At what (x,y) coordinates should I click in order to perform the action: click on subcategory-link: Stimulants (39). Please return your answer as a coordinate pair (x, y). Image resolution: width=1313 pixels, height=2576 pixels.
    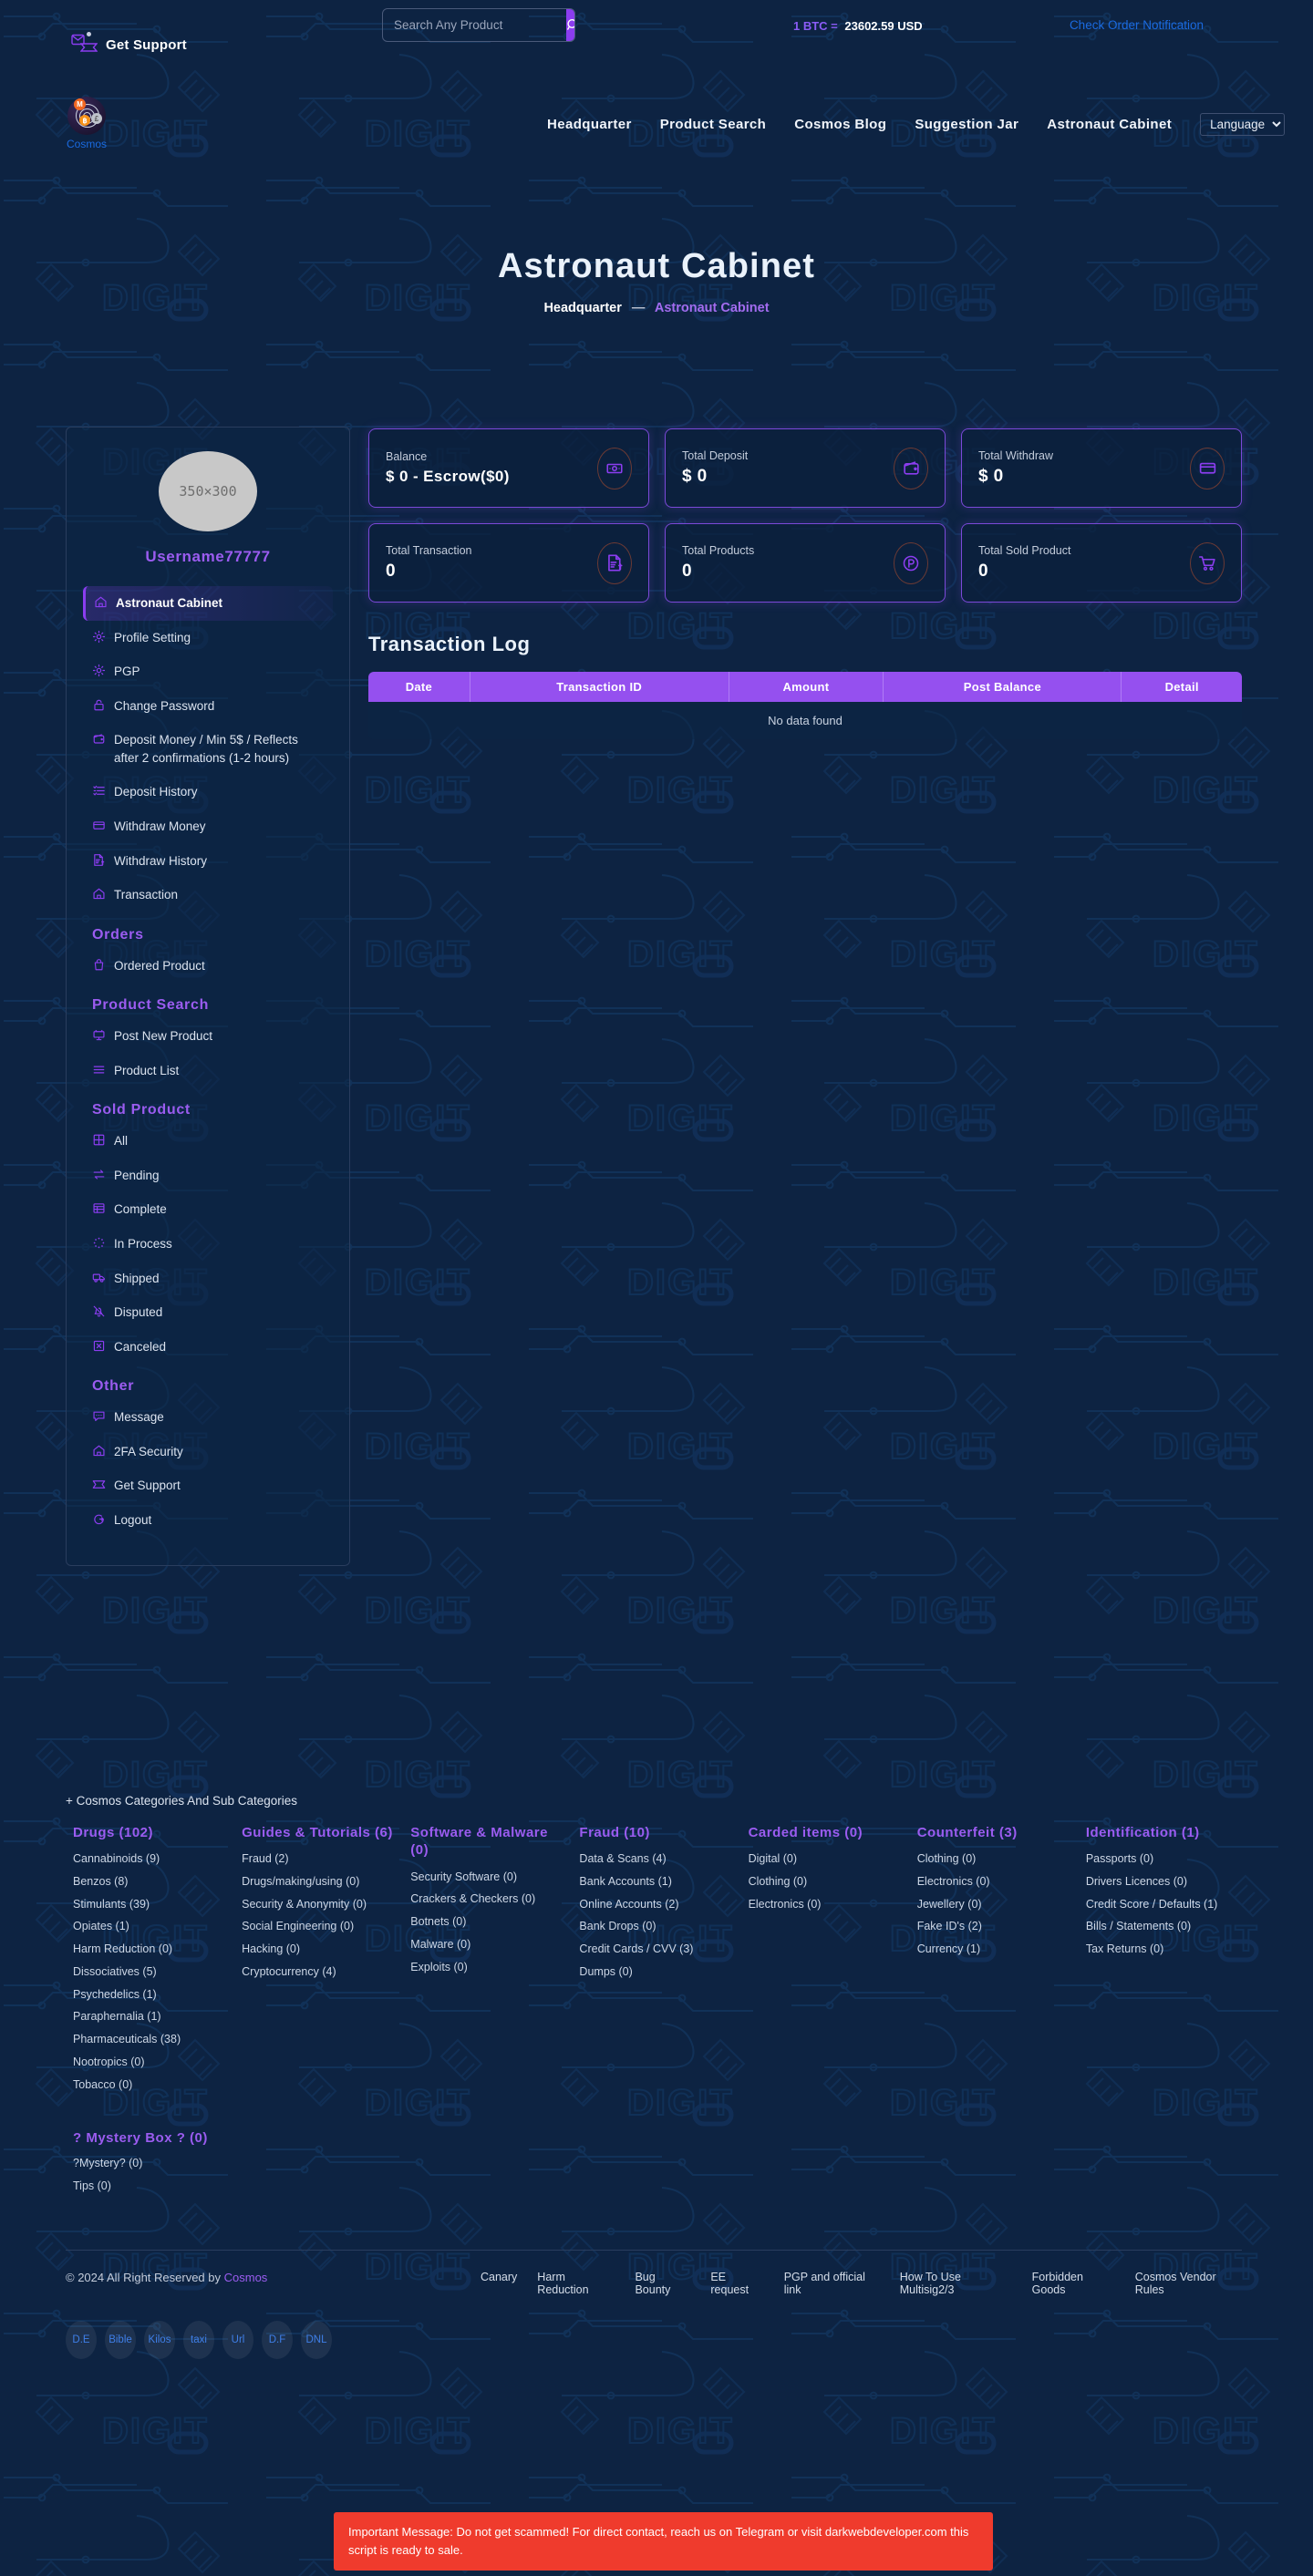
    Looking at the image, I should click on (151, 1905).